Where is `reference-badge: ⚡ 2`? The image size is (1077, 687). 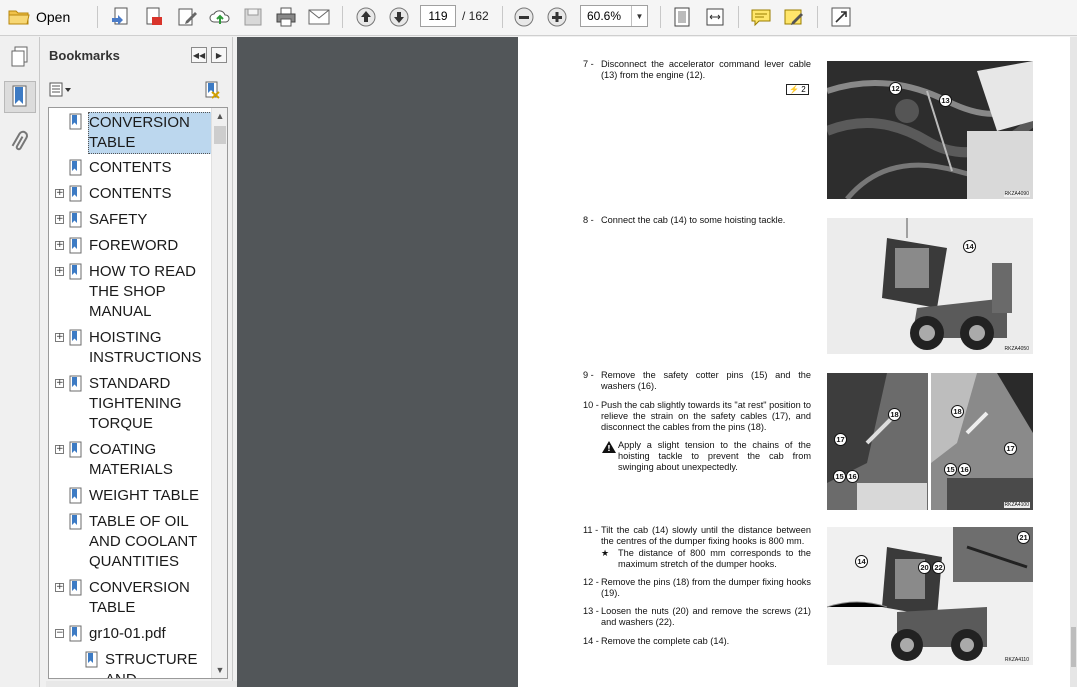 reference-badge: ⚡ 2 is located at coordinates (797, 89).